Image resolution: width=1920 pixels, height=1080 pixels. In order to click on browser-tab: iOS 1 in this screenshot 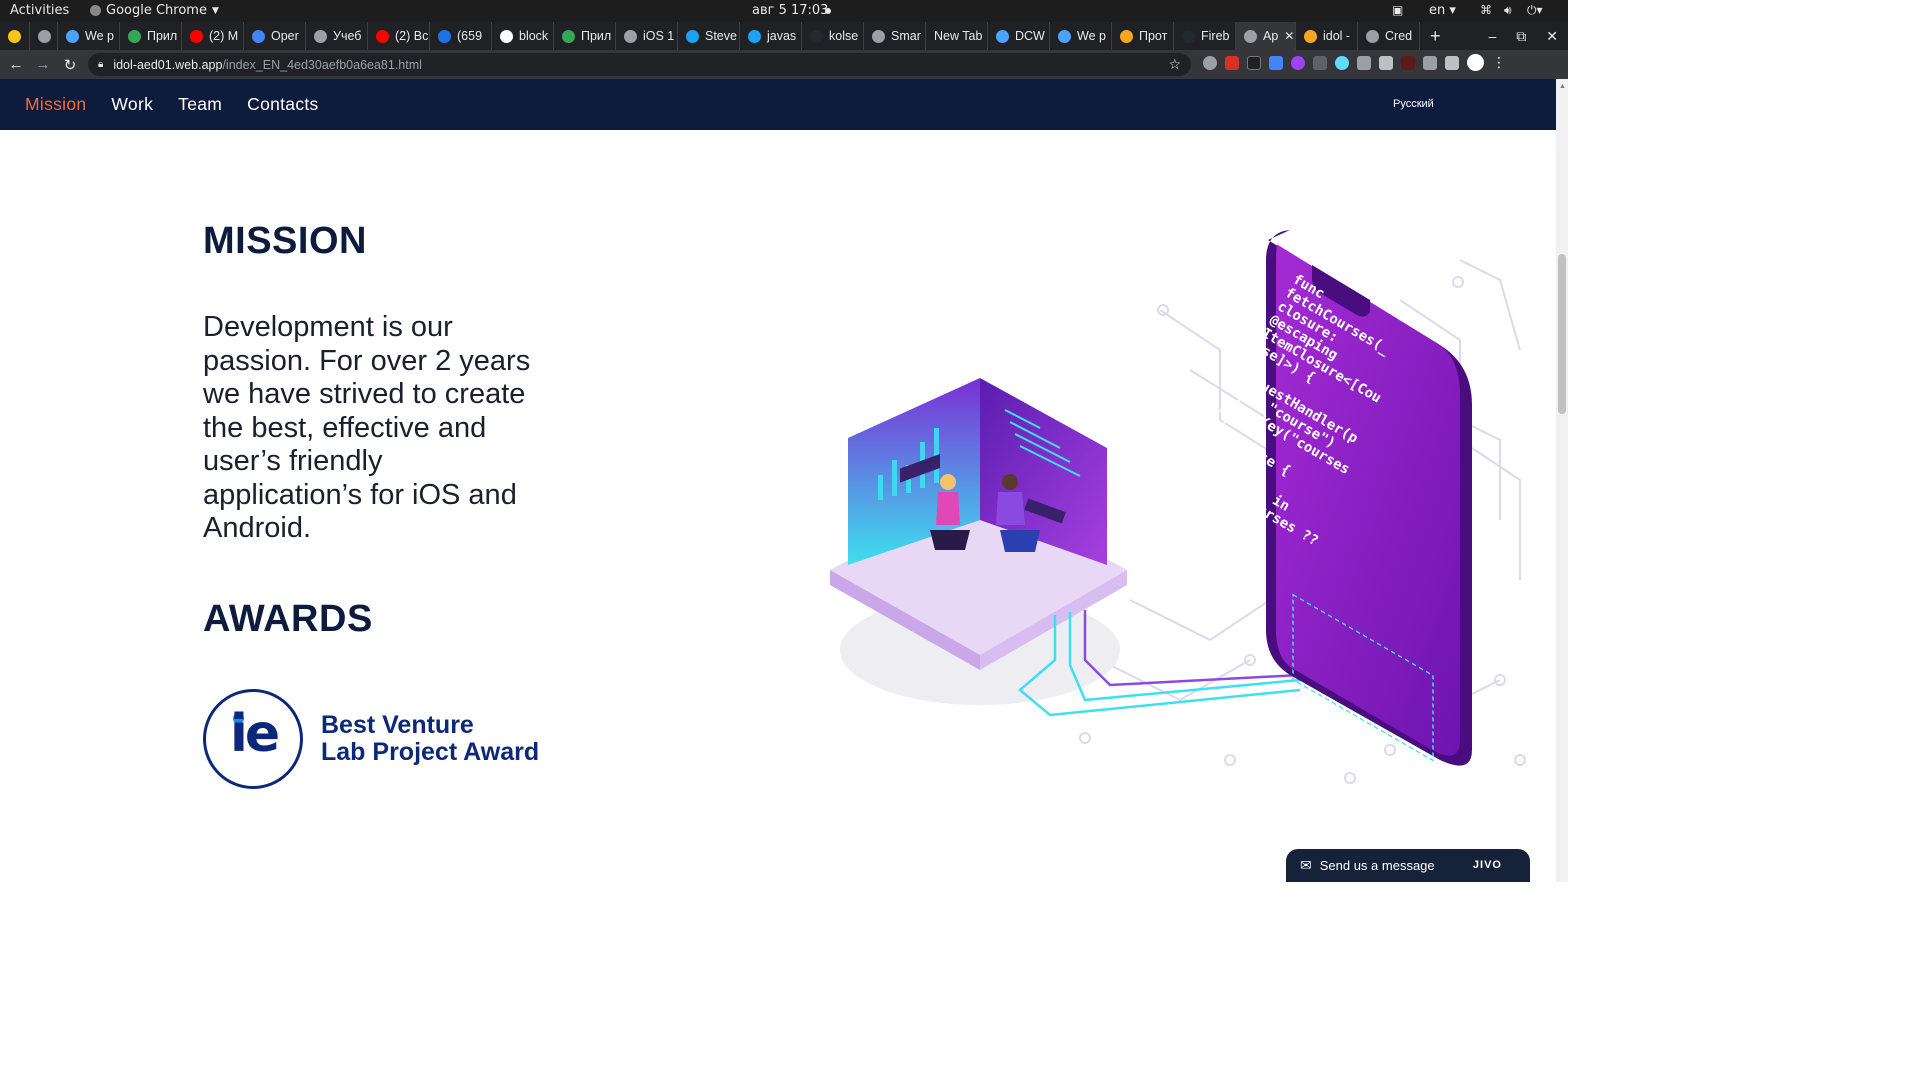, I will do `click(647, 36)`.